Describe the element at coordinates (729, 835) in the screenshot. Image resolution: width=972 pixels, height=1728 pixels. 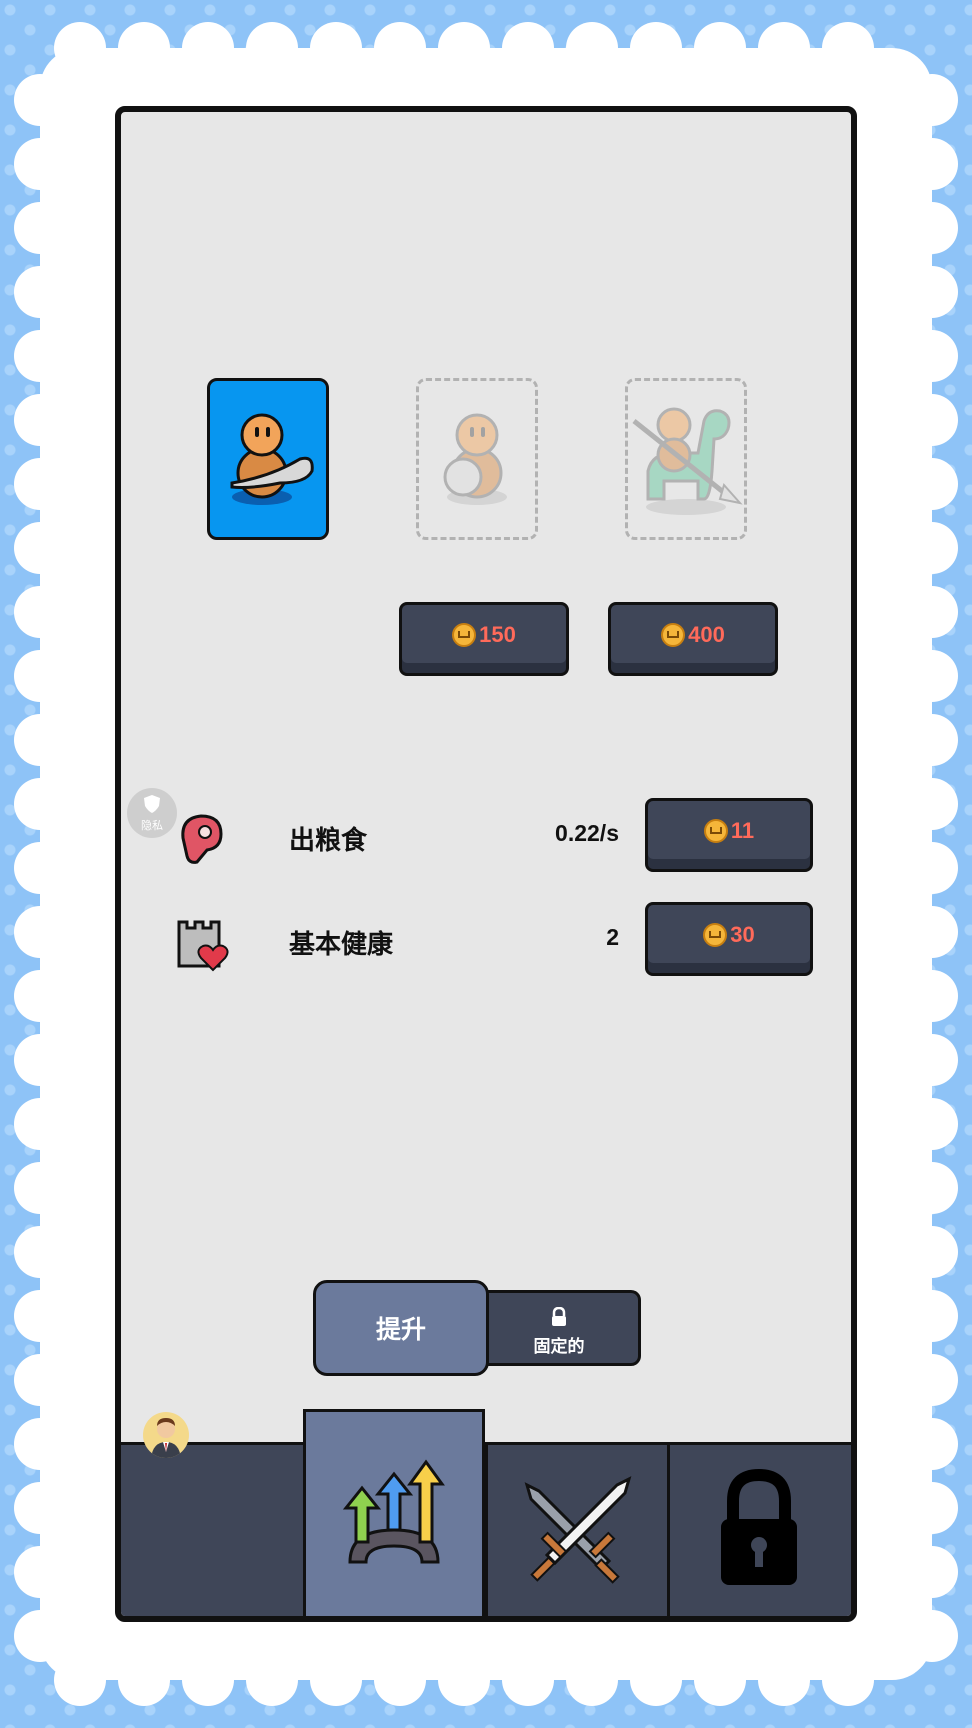
I see `upgrade-food-button: 11` at that location.